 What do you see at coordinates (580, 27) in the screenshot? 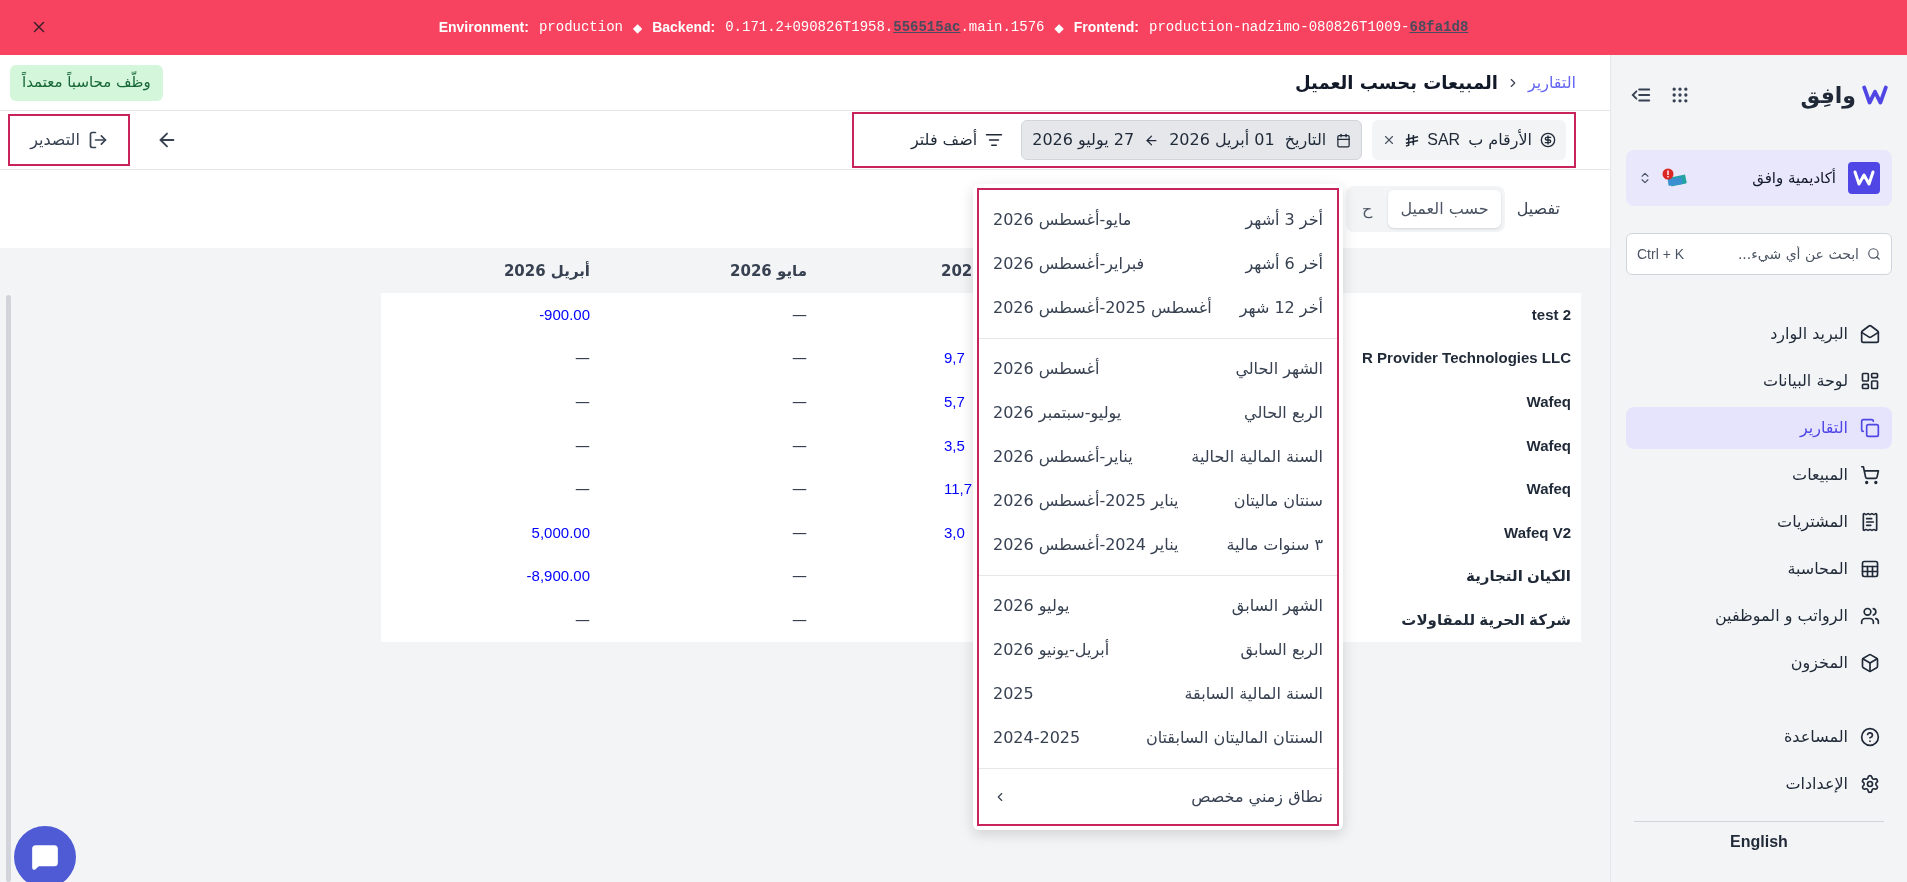
I see `env-value: production` at bounding box center [580, 27].